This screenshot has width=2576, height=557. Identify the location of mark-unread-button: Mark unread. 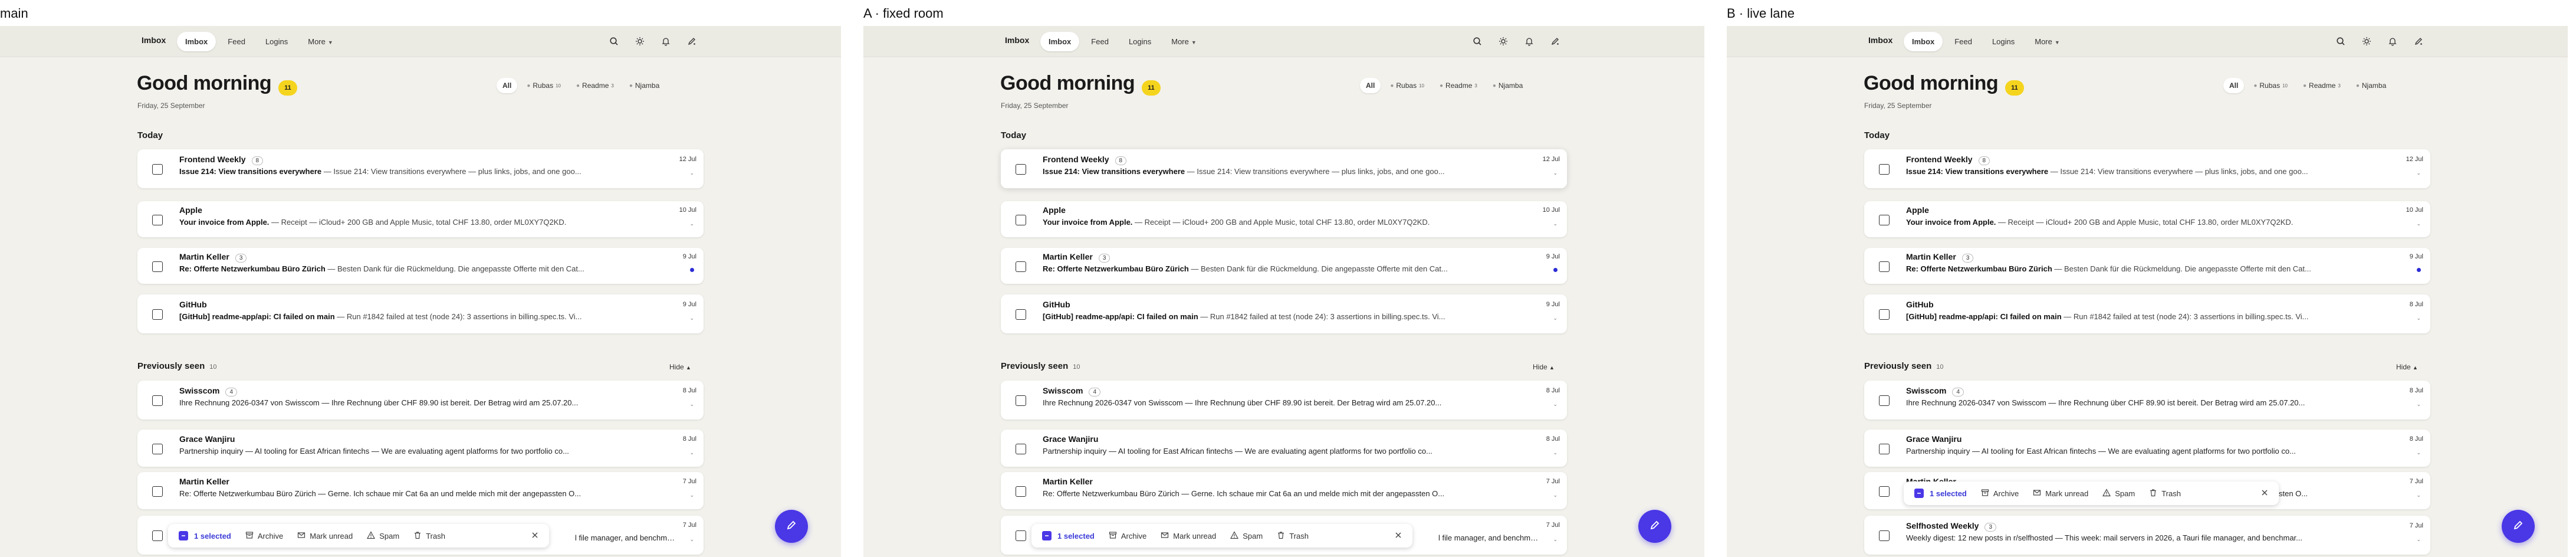
(2060, 494).